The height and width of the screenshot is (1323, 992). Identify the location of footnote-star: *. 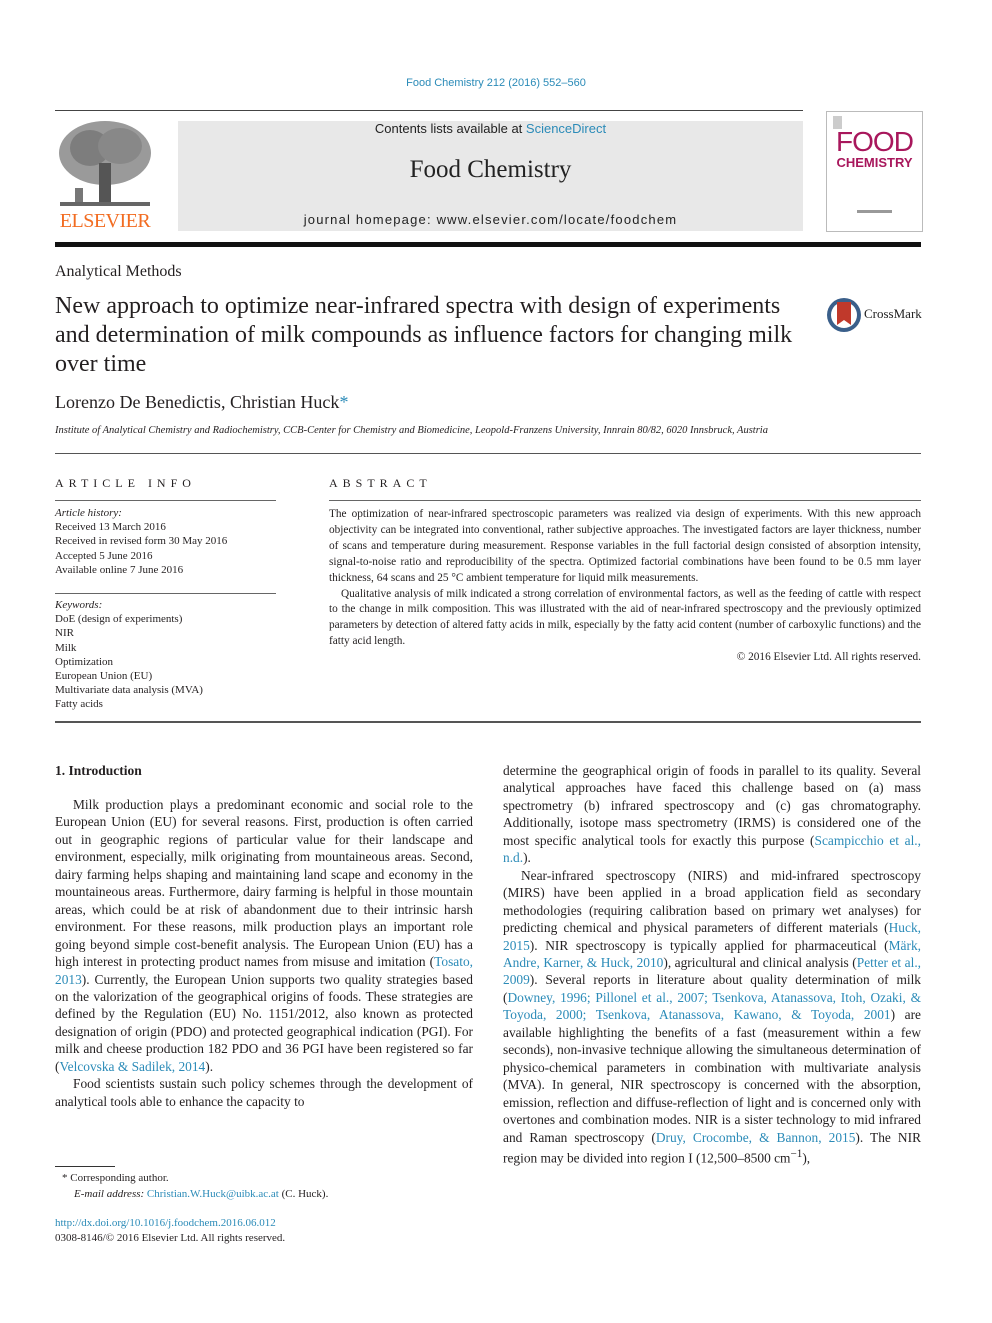
(65, 1178).